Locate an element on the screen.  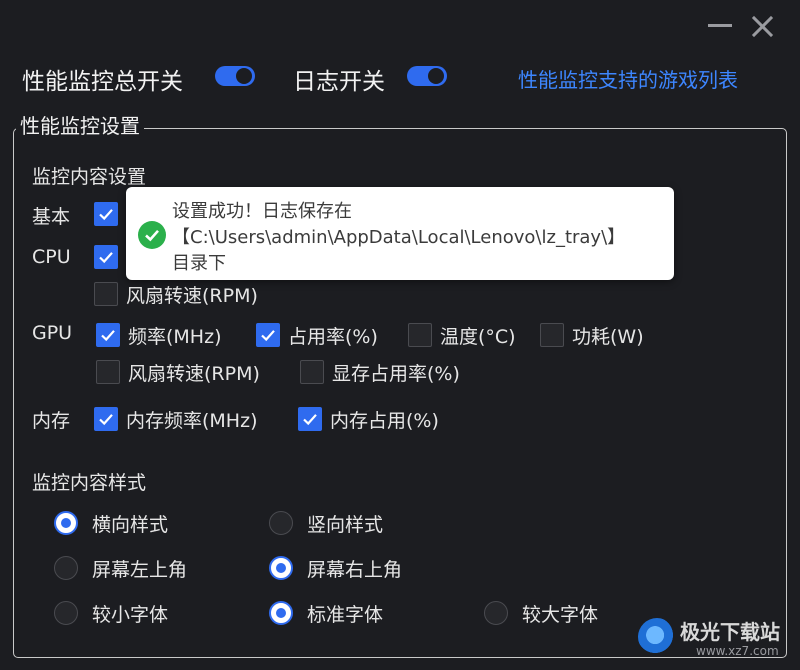
radio-horizontal-style: 横向样式 is located at coordinates (111, 523).